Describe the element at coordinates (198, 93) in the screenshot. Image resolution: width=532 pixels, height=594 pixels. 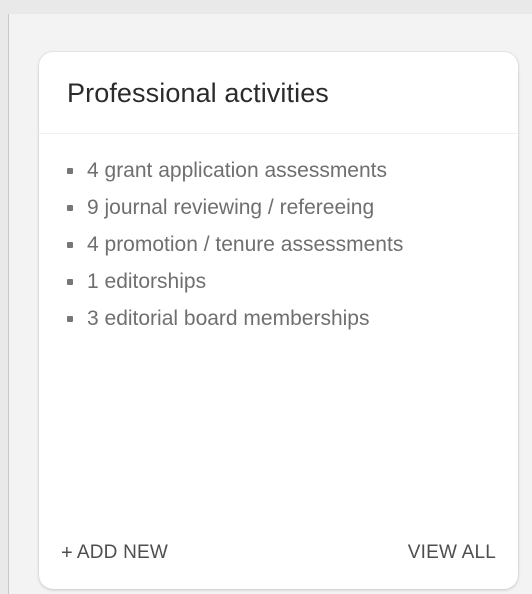
I see `card-title: Professional activities` at that location.